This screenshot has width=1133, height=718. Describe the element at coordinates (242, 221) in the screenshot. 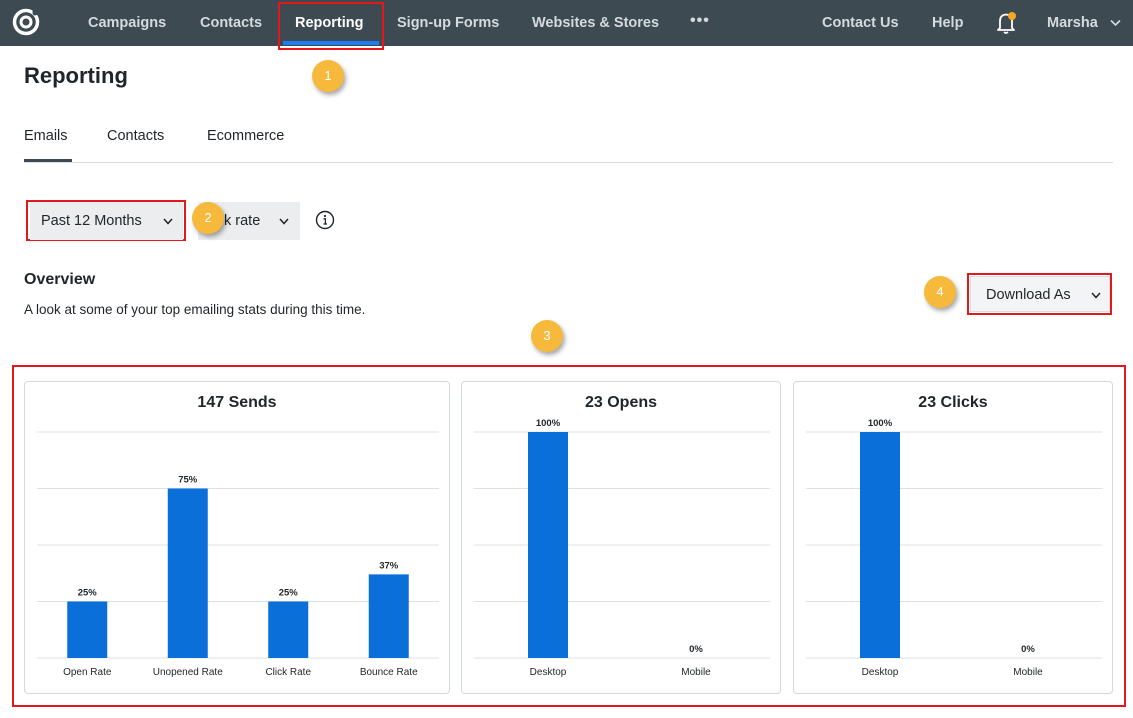

I see `metric-value: k rate` at that location.